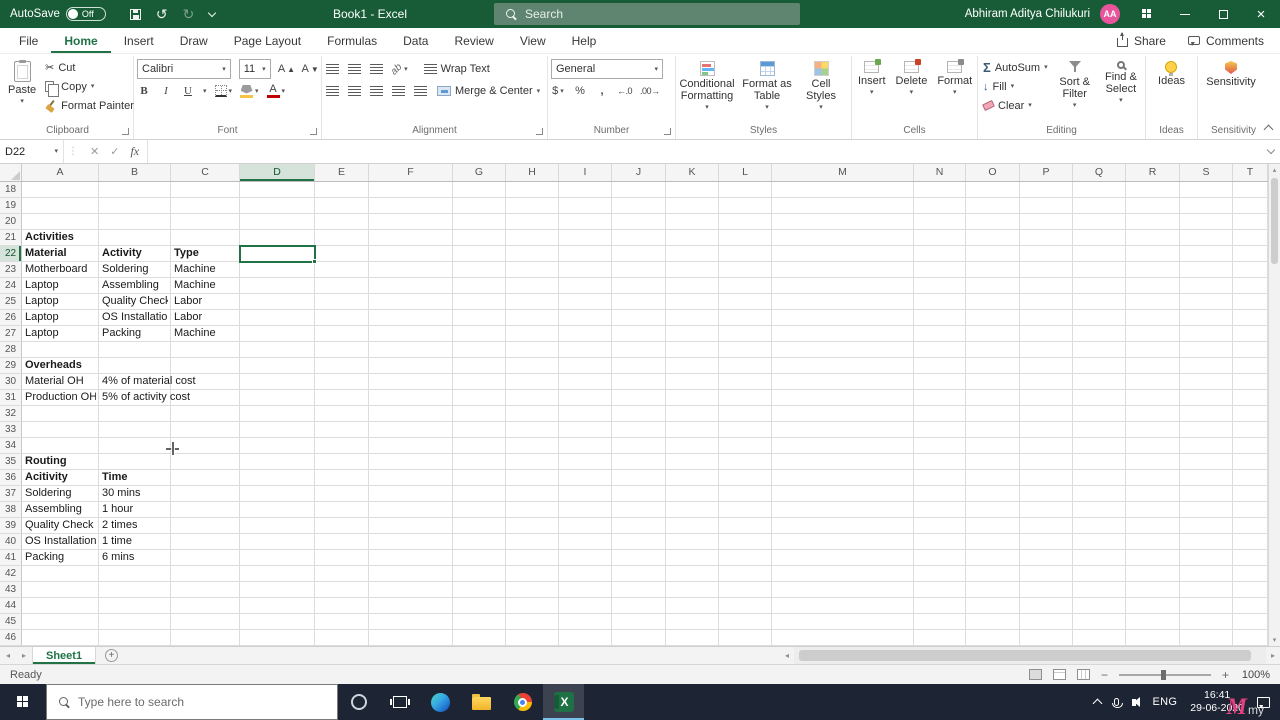  I want to click on horizontal-scroll-thumb, so click(1025, 655).